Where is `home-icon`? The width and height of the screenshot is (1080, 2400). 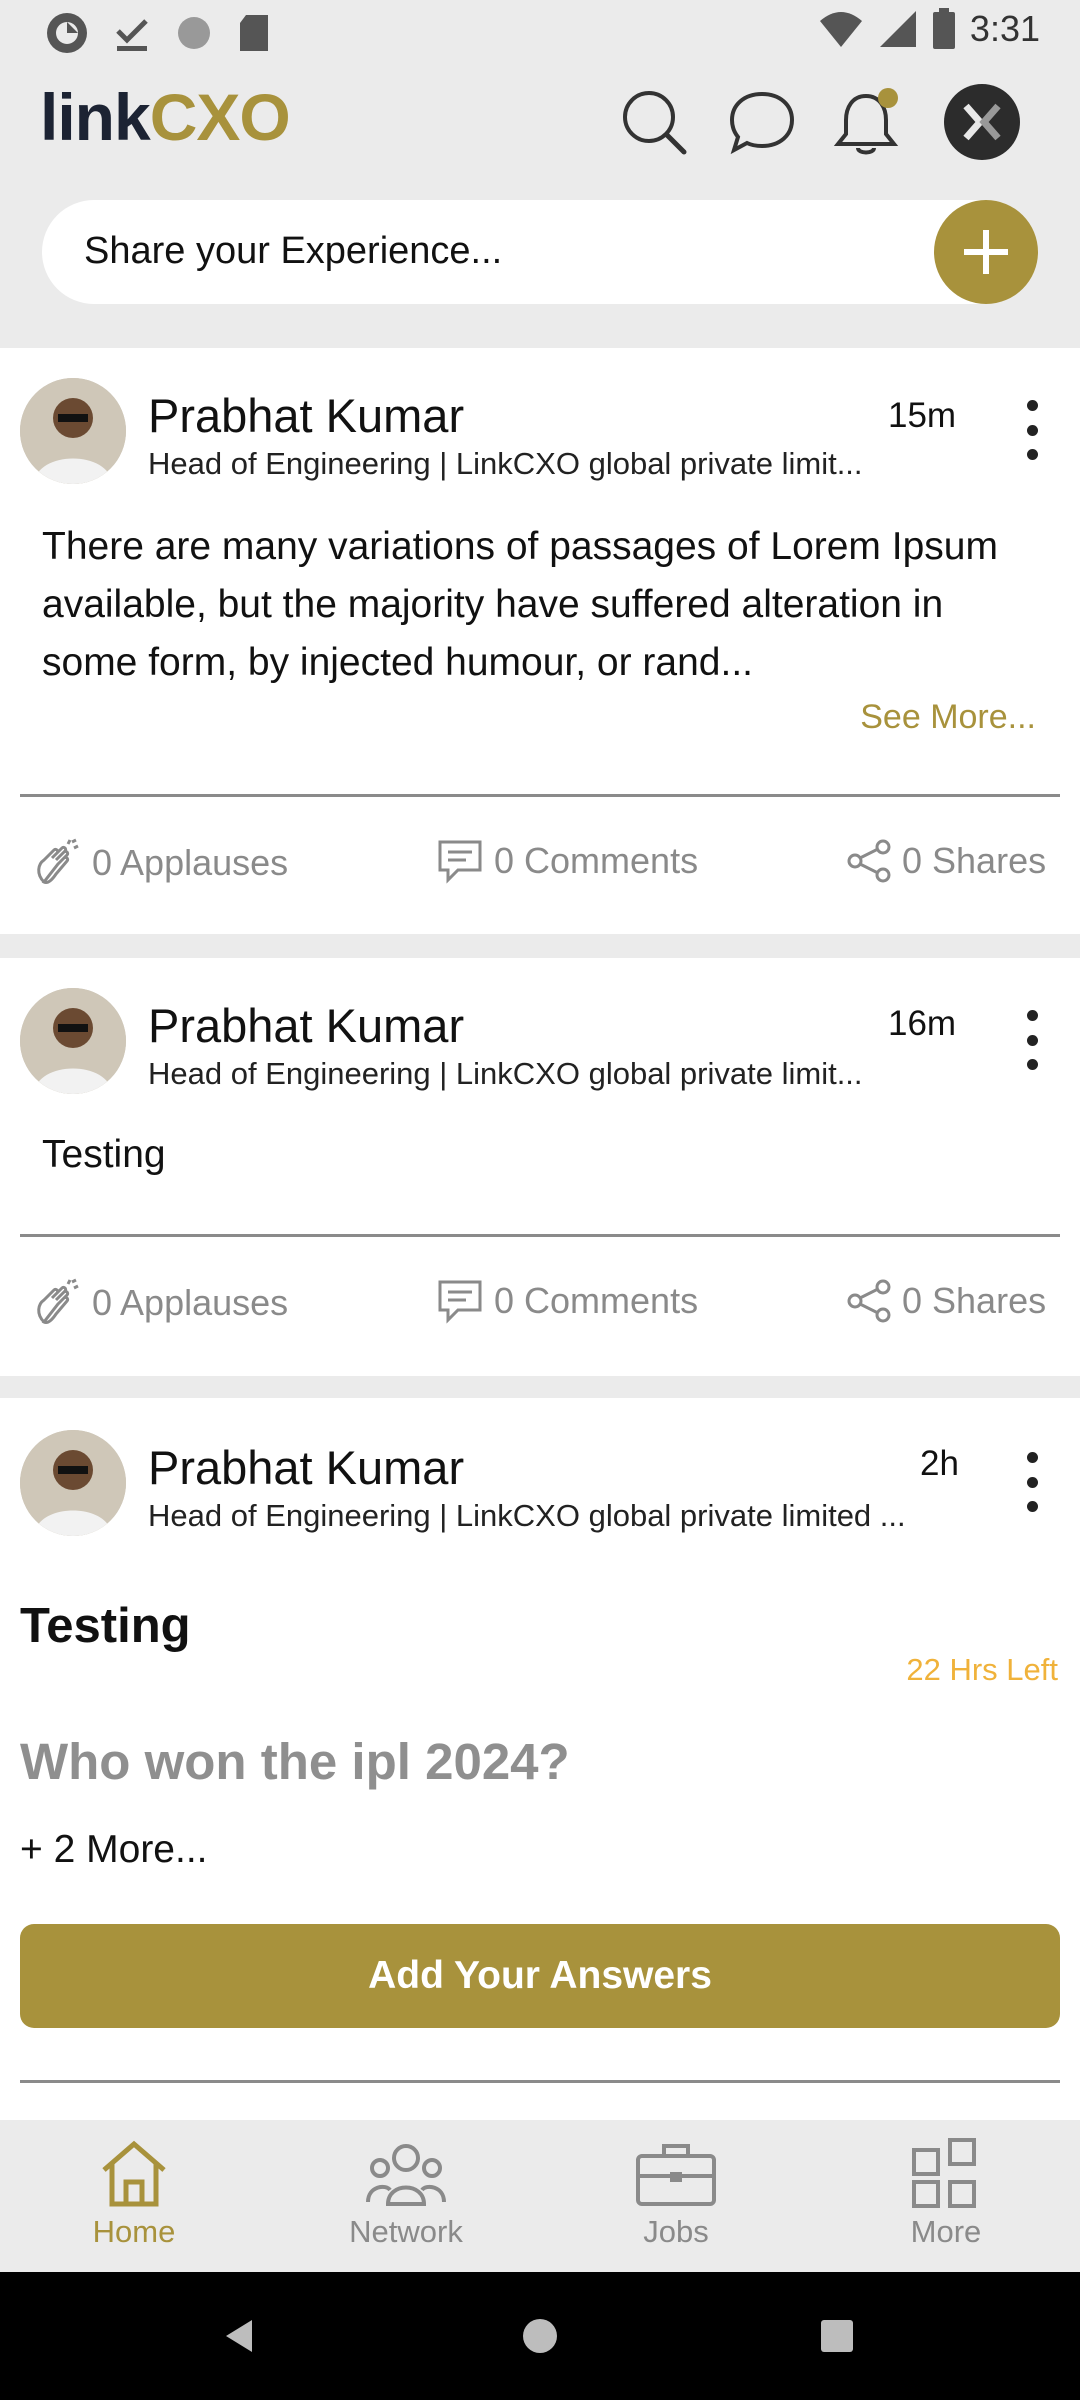 home-icon is located at coordinates (134, 2173).